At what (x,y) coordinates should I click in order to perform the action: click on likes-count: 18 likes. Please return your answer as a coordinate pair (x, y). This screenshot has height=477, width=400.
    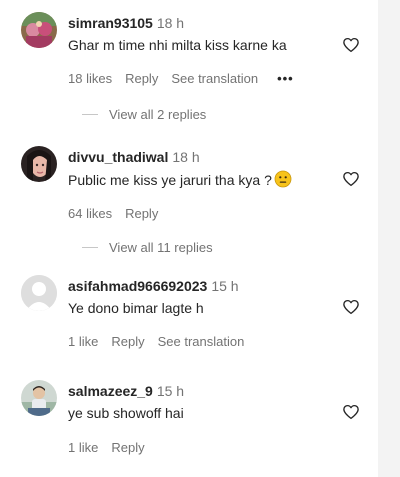
    Looking at the image, I should click on (90, 79).